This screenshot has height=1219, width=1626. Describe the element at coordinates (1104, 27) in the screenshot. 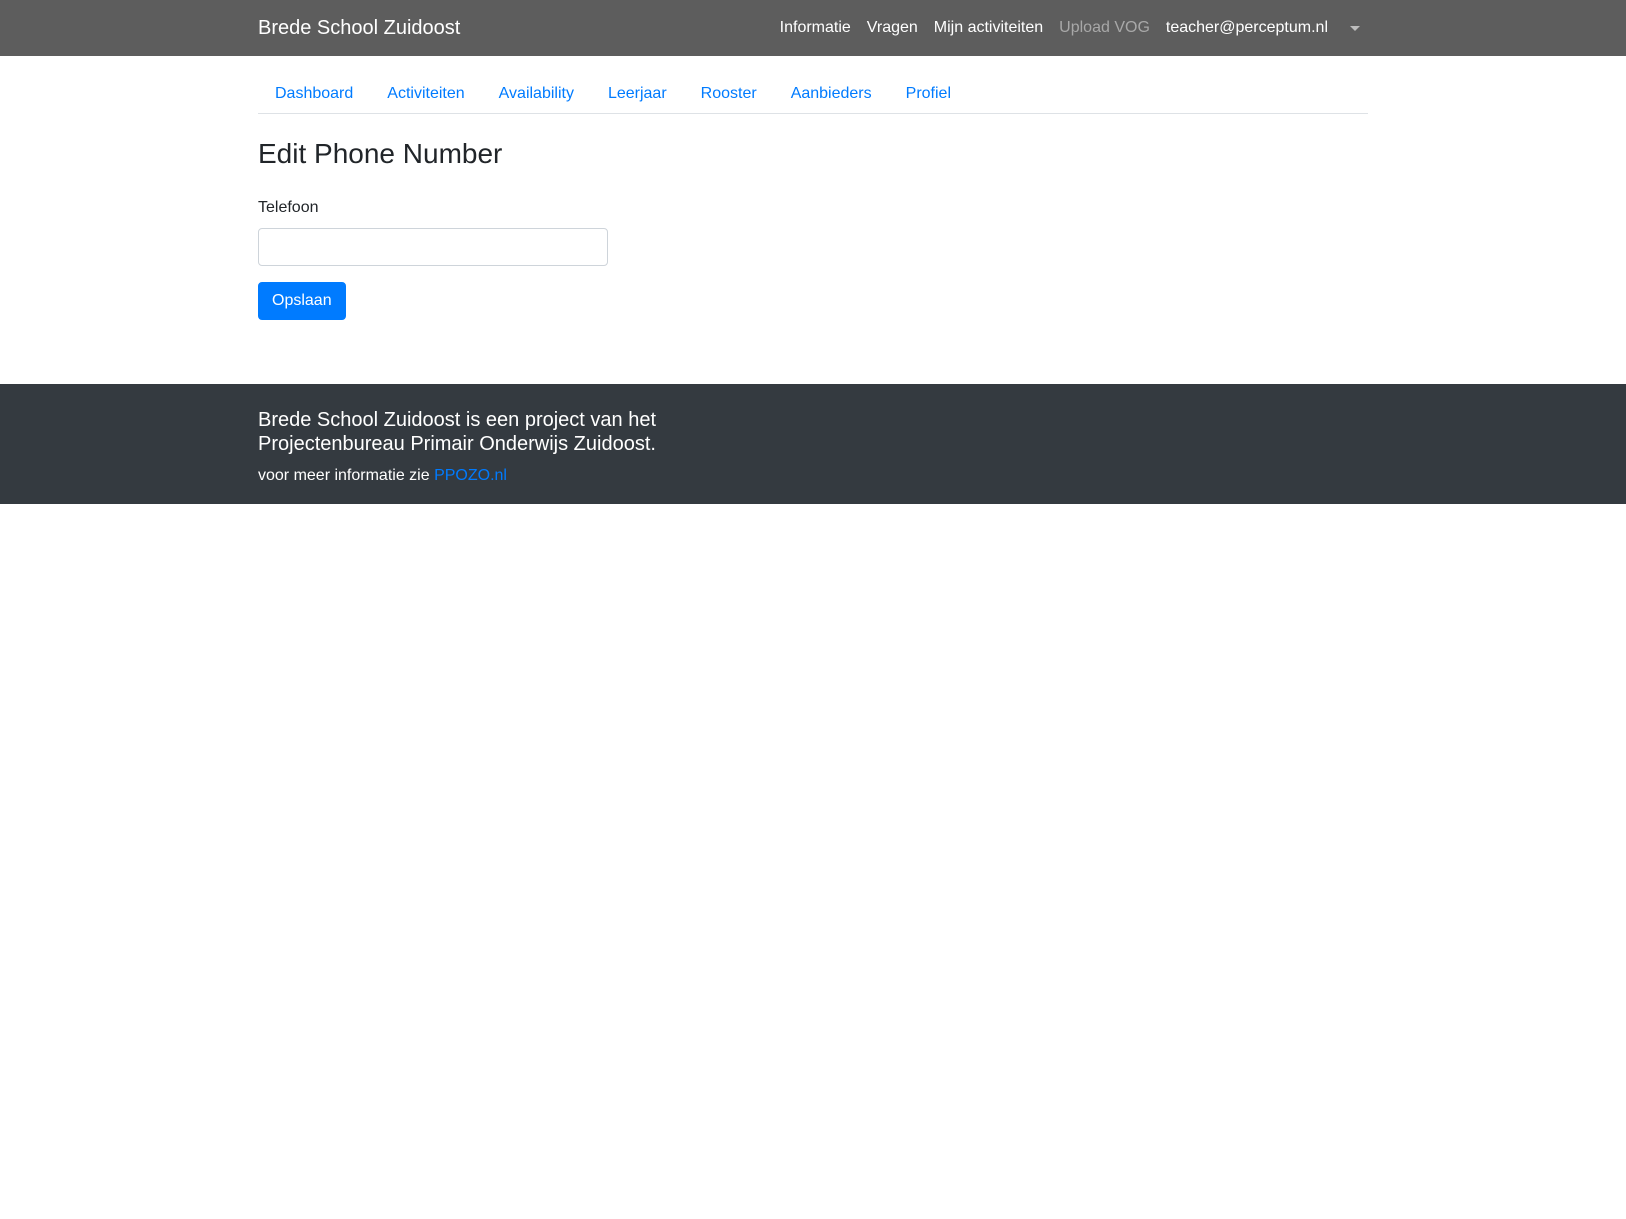

I see `nav-link-upload-vog: Upload VOG` at that location.